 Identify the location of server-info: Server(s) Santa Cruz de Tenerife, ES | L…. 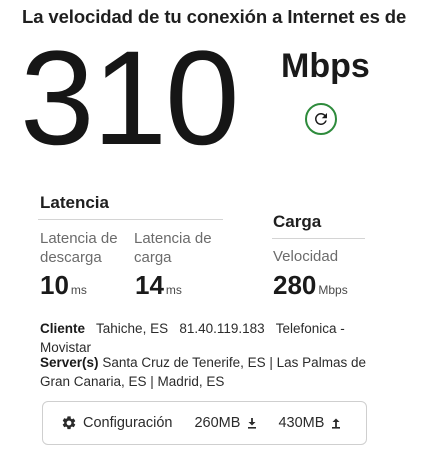
(210, 372).